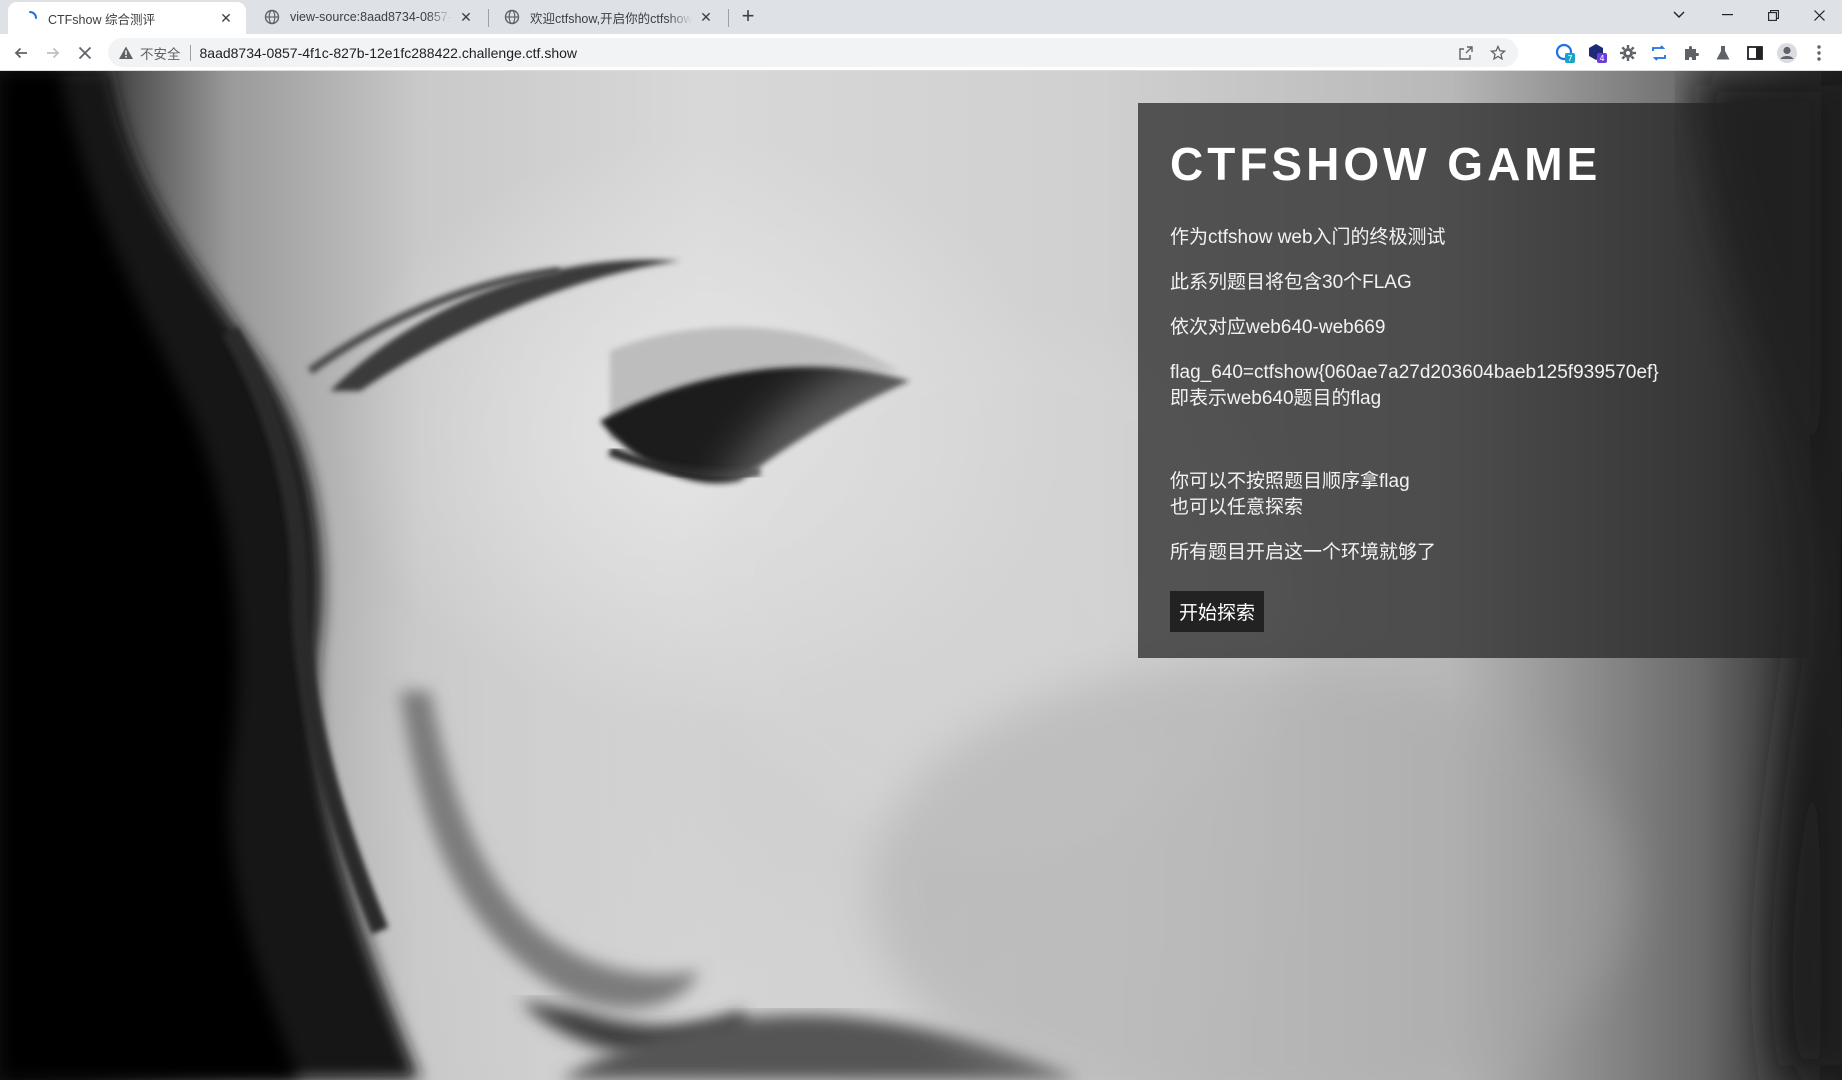  What do you see at coordinates (1303, 552) in the screenshot?
I see `intro-line: 所有题目开启这一个环境就够了` at bounding box center [1303, 552].